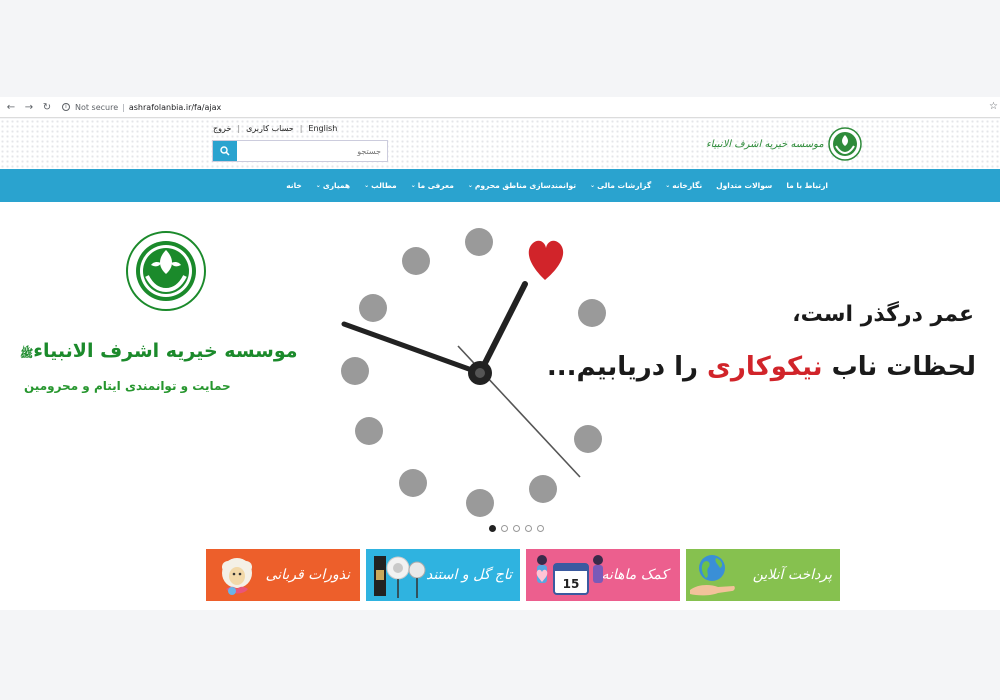  I want to click on org-name: موسسه خیریه اشرف الانبیاءﷺ, so click(159, 351).